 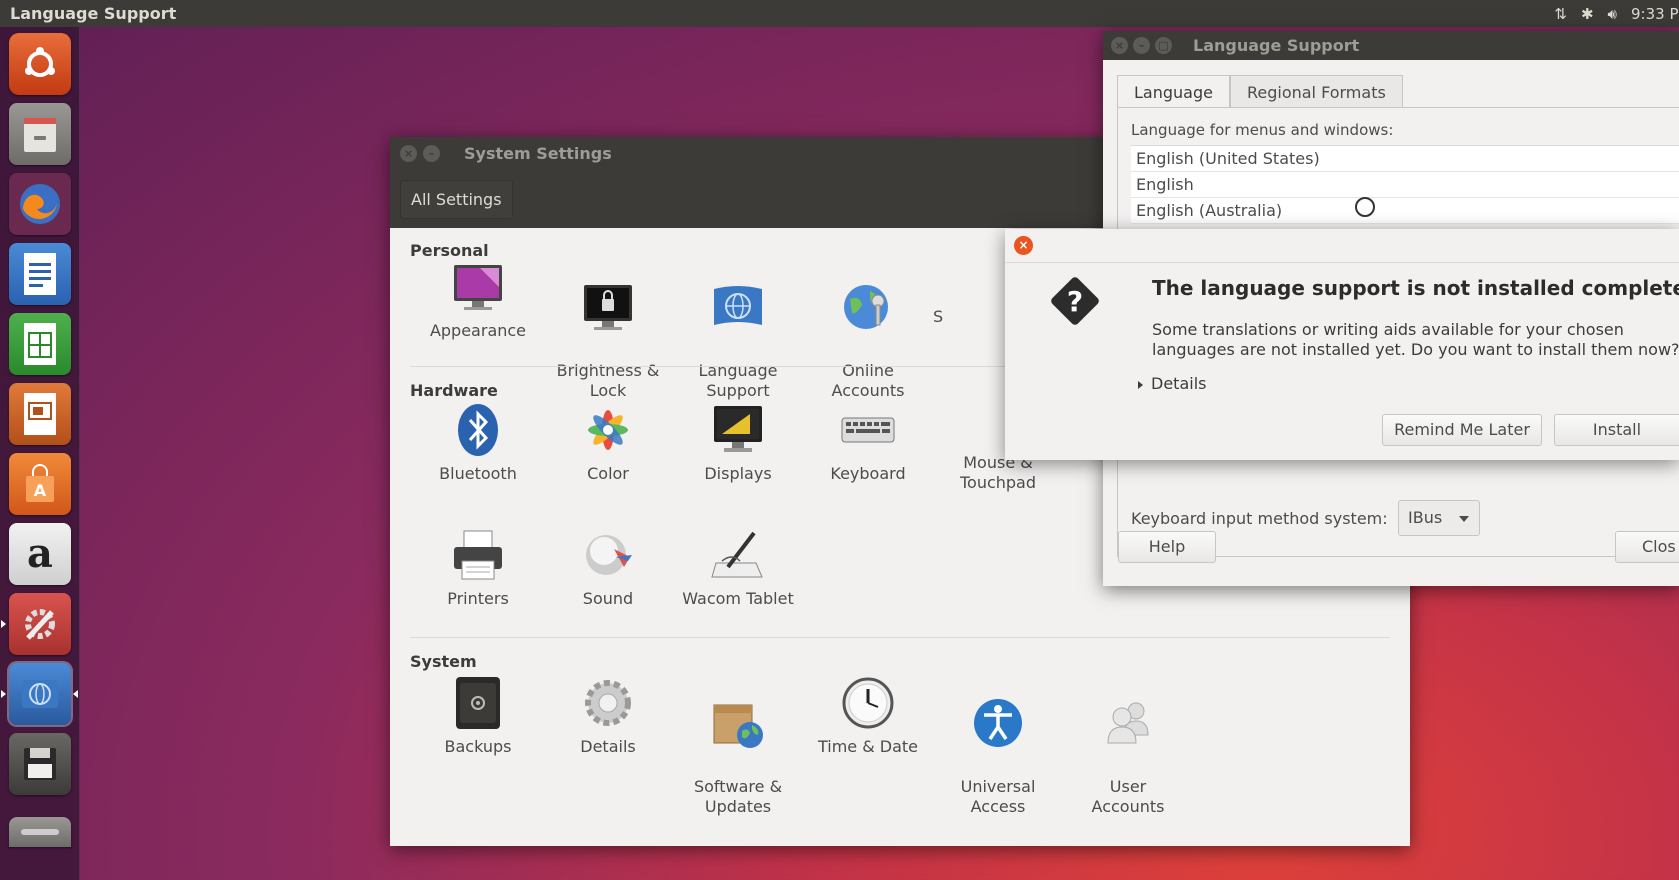 I want to click on partially-hidden-tile: S, so click(x=943, y=317).